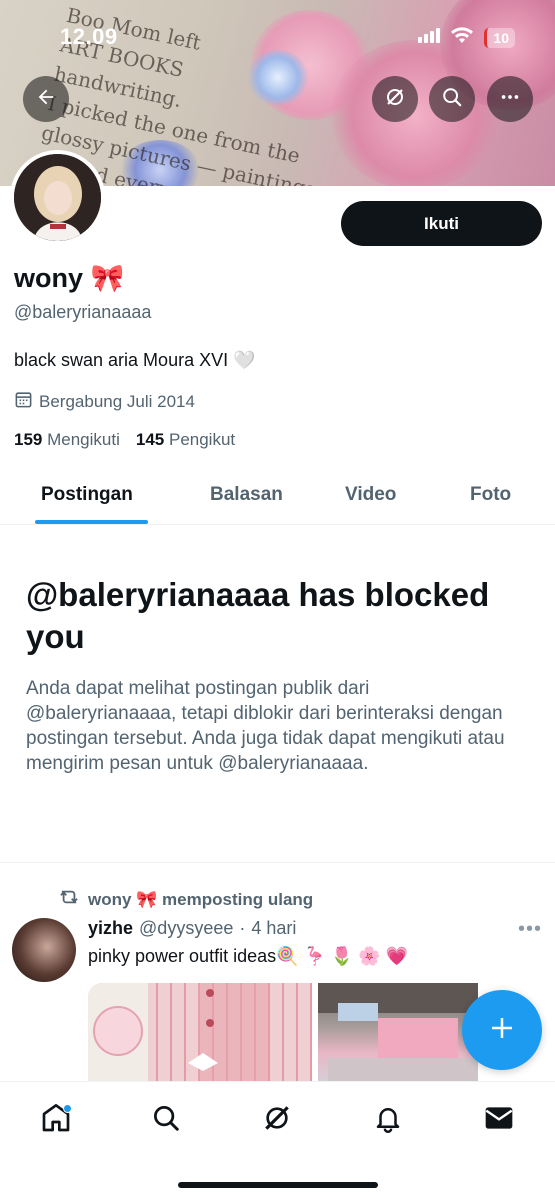 The height and width of the screenshot is (1200, 555). Describe the element at coordinates (89, 36) in the screenshot. I see `status-time: 12.09` at that location.